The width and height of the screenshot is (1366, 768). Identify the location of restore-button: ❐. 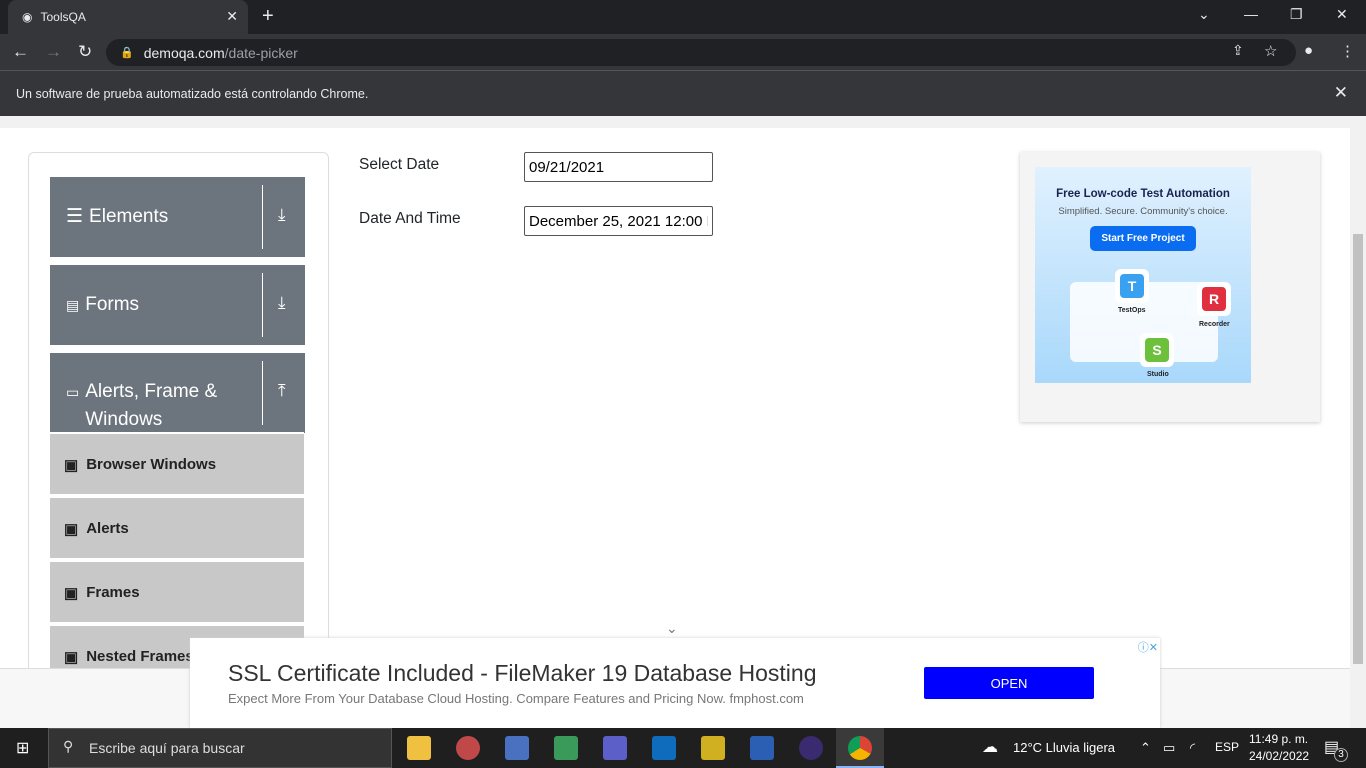
(1296, 14).